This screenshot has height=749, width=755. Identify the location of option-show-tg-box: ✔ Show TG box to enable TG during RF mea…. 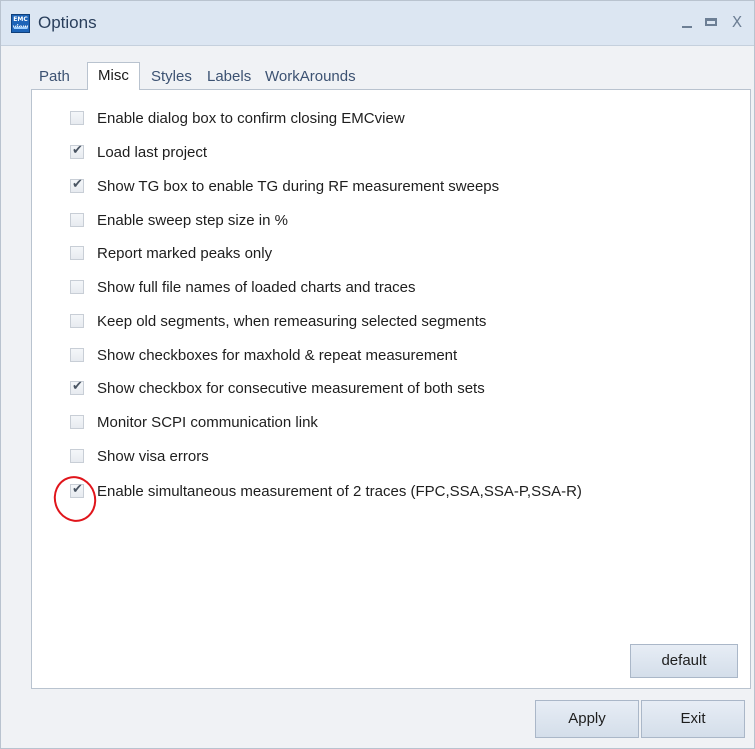
(284, 186).